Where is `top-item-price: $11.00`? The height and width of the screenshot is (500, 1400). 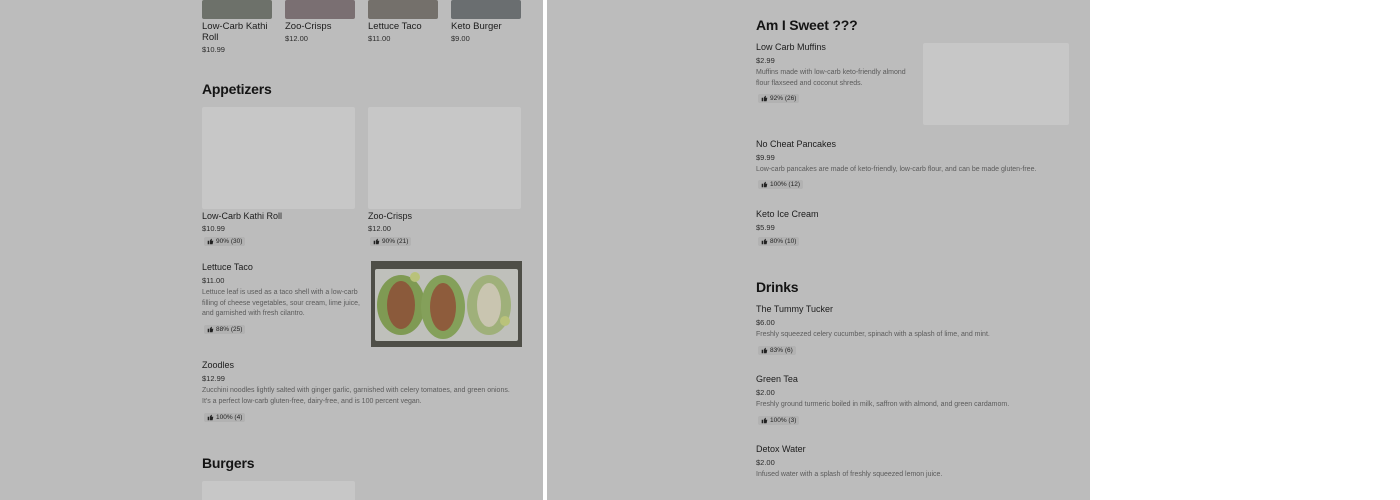
top-item-price: $11.00 is located at coordinates (379, 38).